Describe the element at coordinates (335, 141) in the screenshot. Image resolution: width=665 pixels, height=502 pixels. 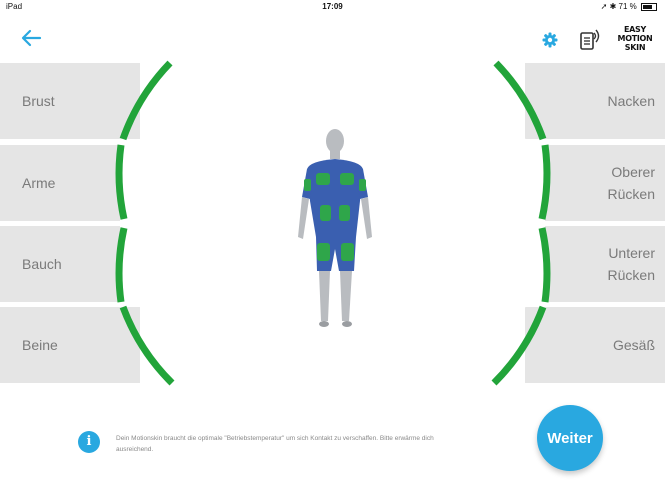
I see `figure-head` at that location.